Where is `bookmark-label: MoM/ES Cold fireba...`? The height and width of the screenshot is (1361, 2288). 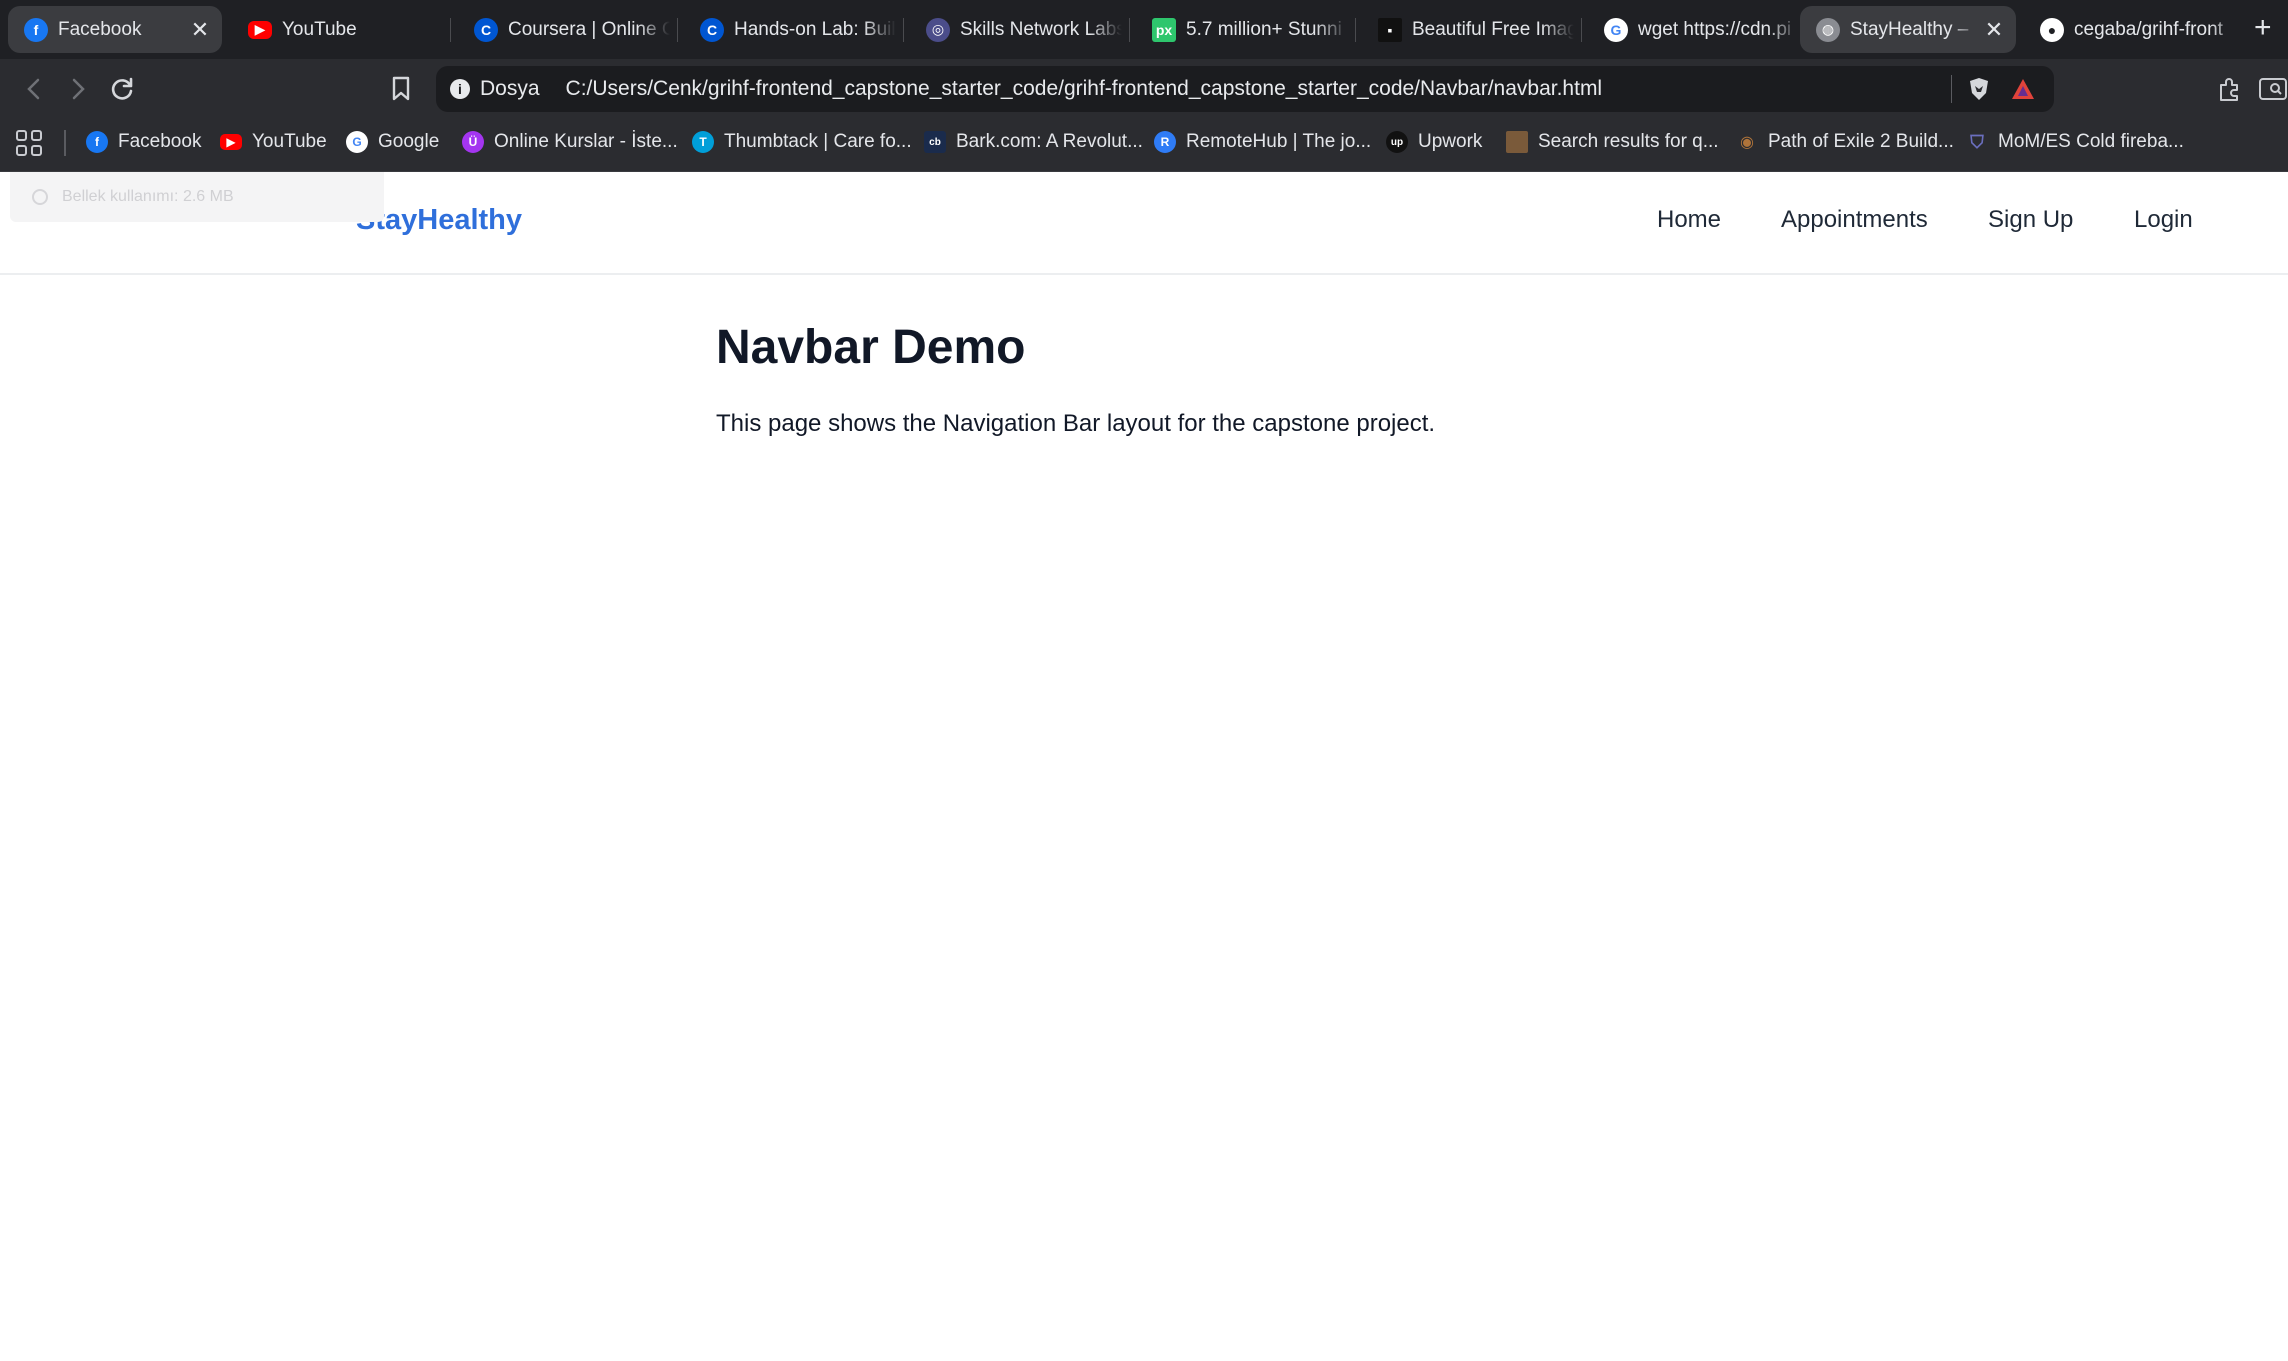 bookmark-label: MoM/ES Cold fireba... is located at coordinates (2091, 141).